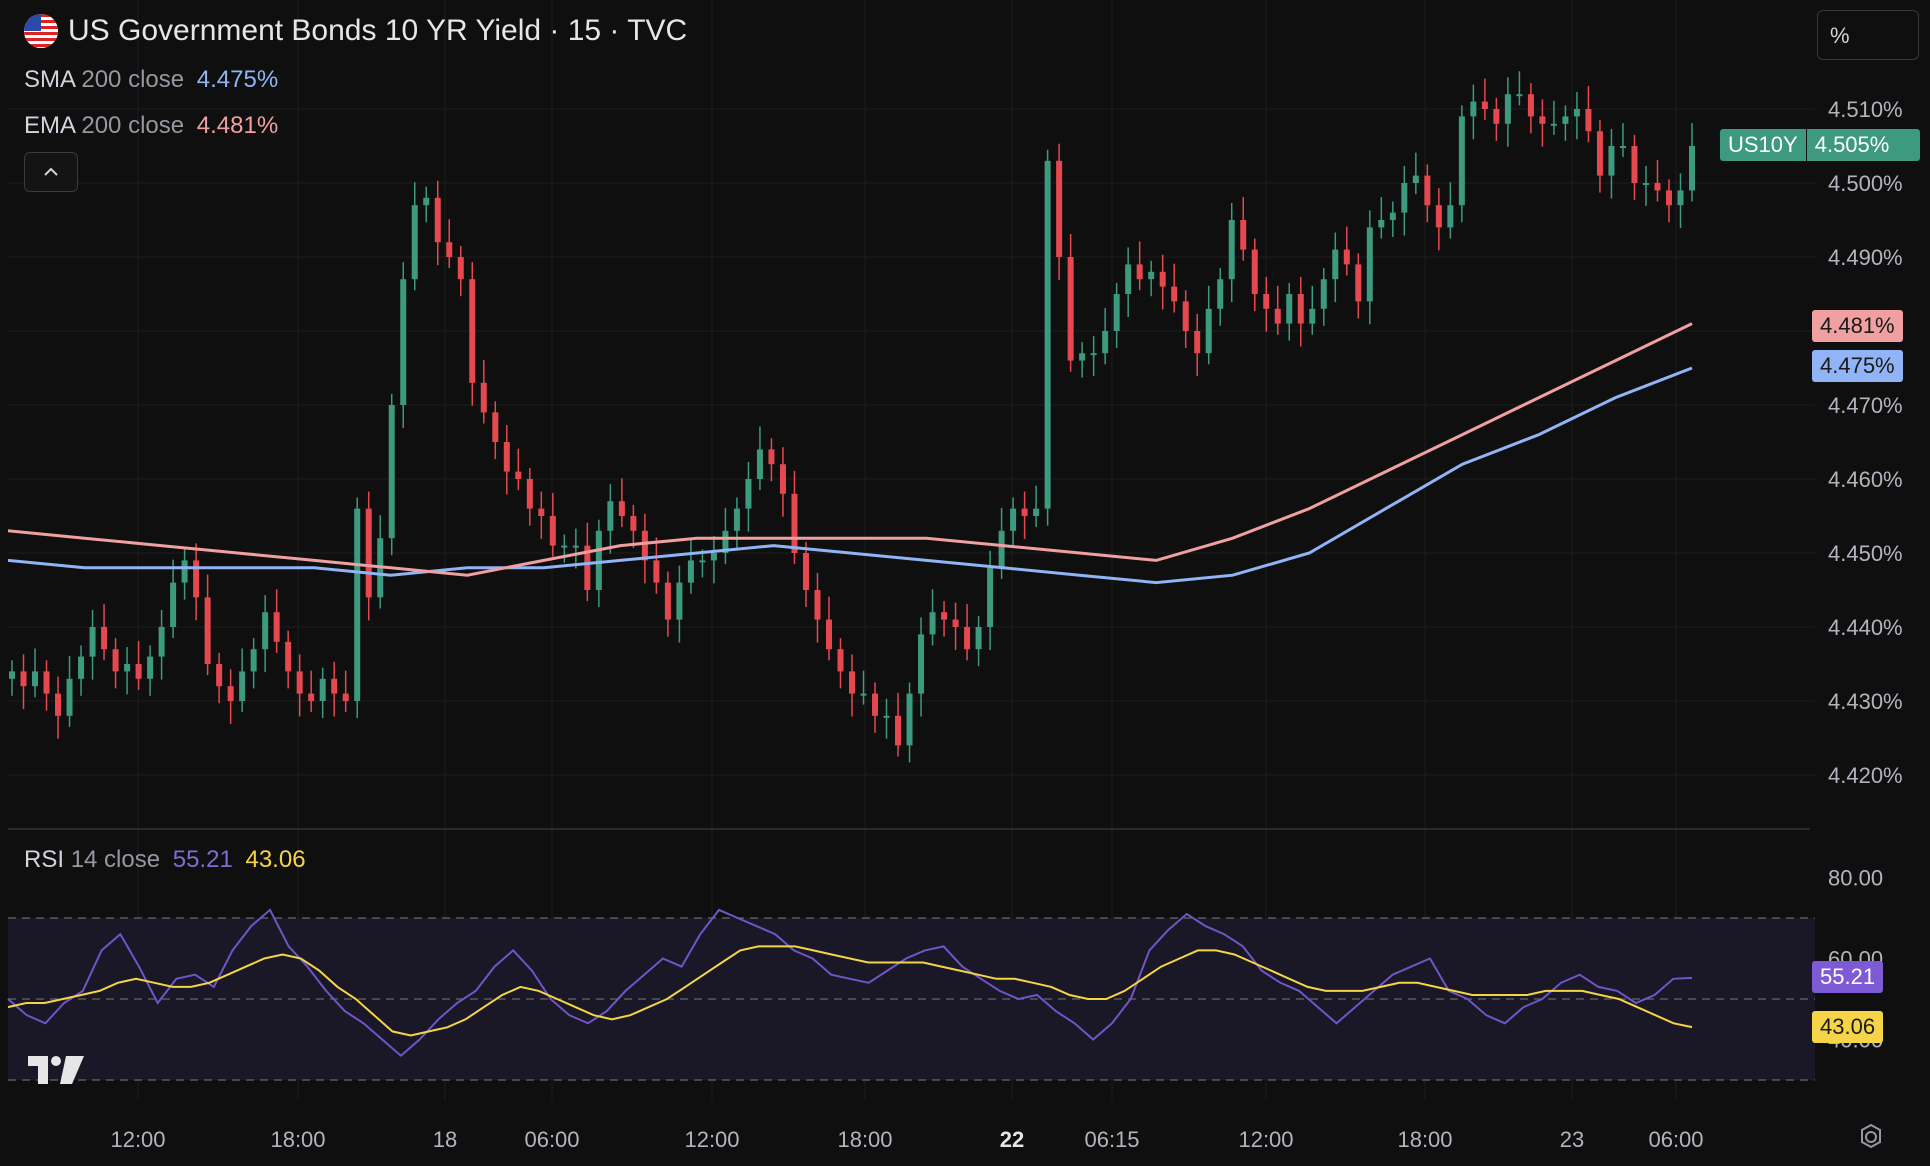 Image resolution: width=1930 pixels, height=1166 pixels. Describe the element at coordinates (711, 1139) in the screenshot. I see `time-tick-label: 12:00` at that location.